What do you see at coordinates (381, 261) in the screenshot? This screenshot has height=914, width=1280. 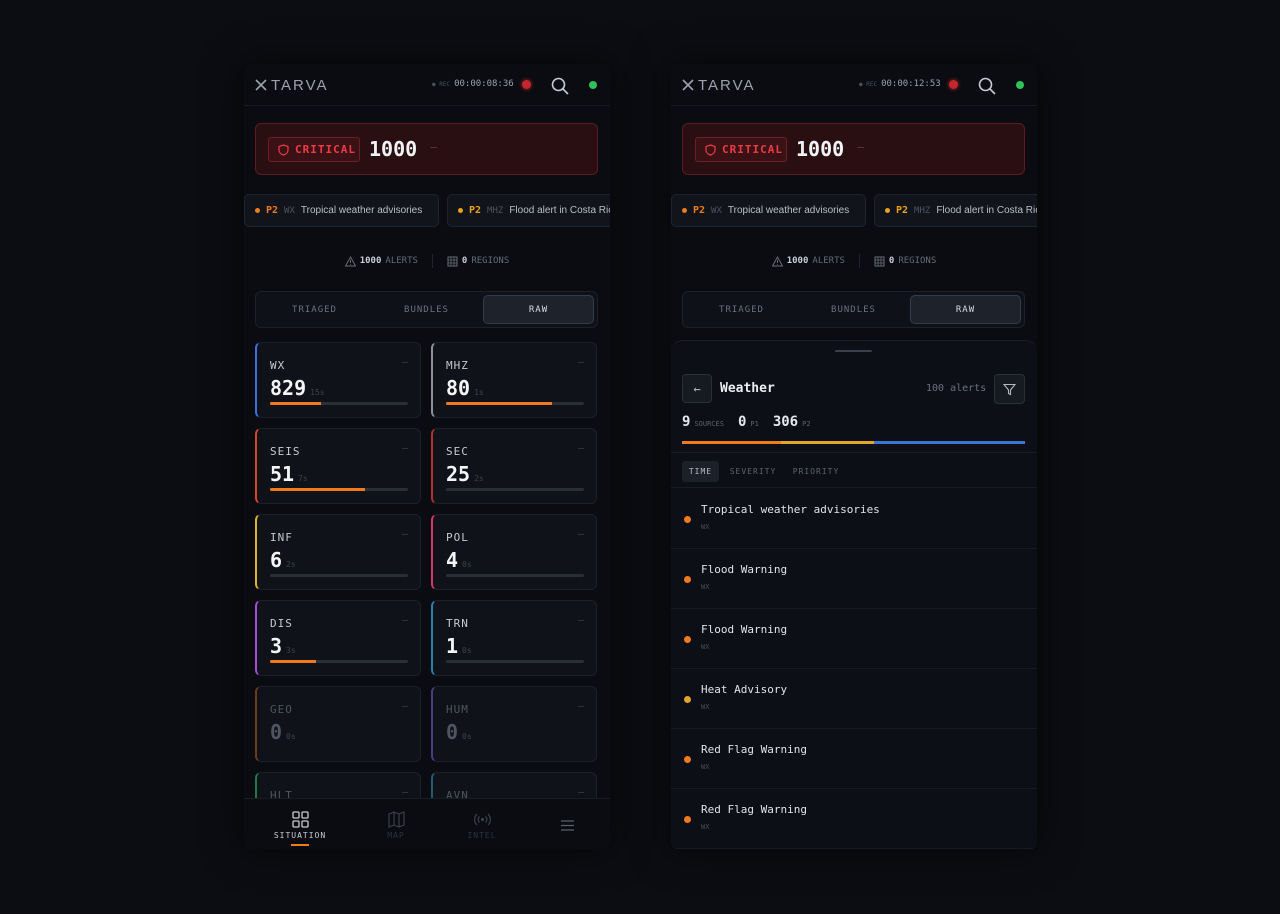 I see `alerts-stat: 1000 ALERTS` at bounding box center [381, 261].